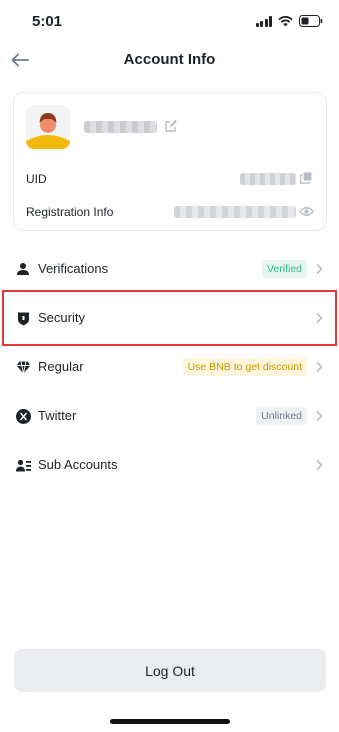 The height and width of the screenshot is (732, 339). I want to click on menu-label-security: Security, so click(61, 317).